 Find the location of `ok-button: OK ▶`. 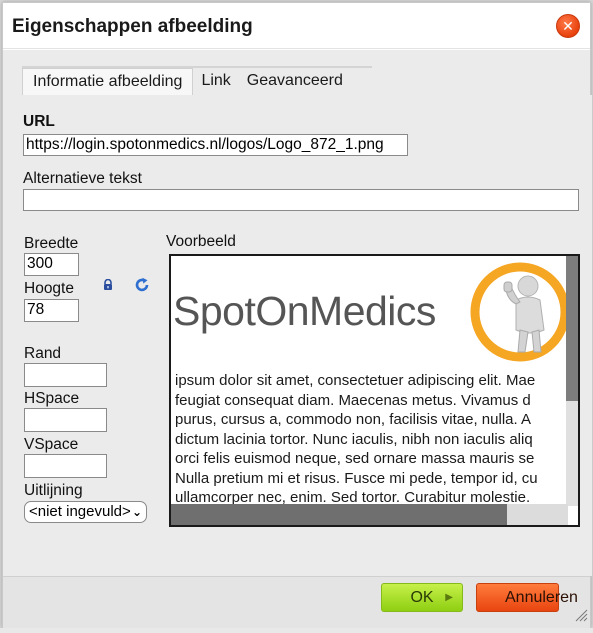

ok-button: OK ▶ is located at coordinates (422, 597).